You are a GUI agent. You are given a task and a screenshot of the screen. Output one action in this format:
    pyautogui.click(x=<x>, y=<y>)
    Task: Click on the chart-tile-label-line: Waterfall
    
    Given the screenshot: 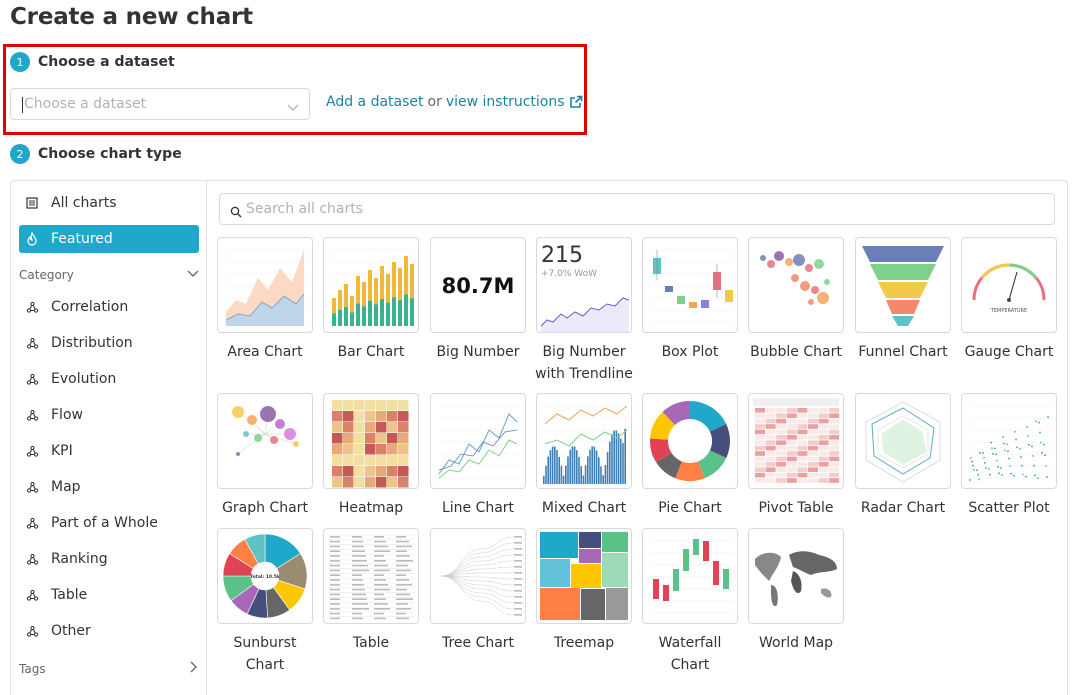 What is the action you would take?
    pyautogui.click(x=690, y=643)
    